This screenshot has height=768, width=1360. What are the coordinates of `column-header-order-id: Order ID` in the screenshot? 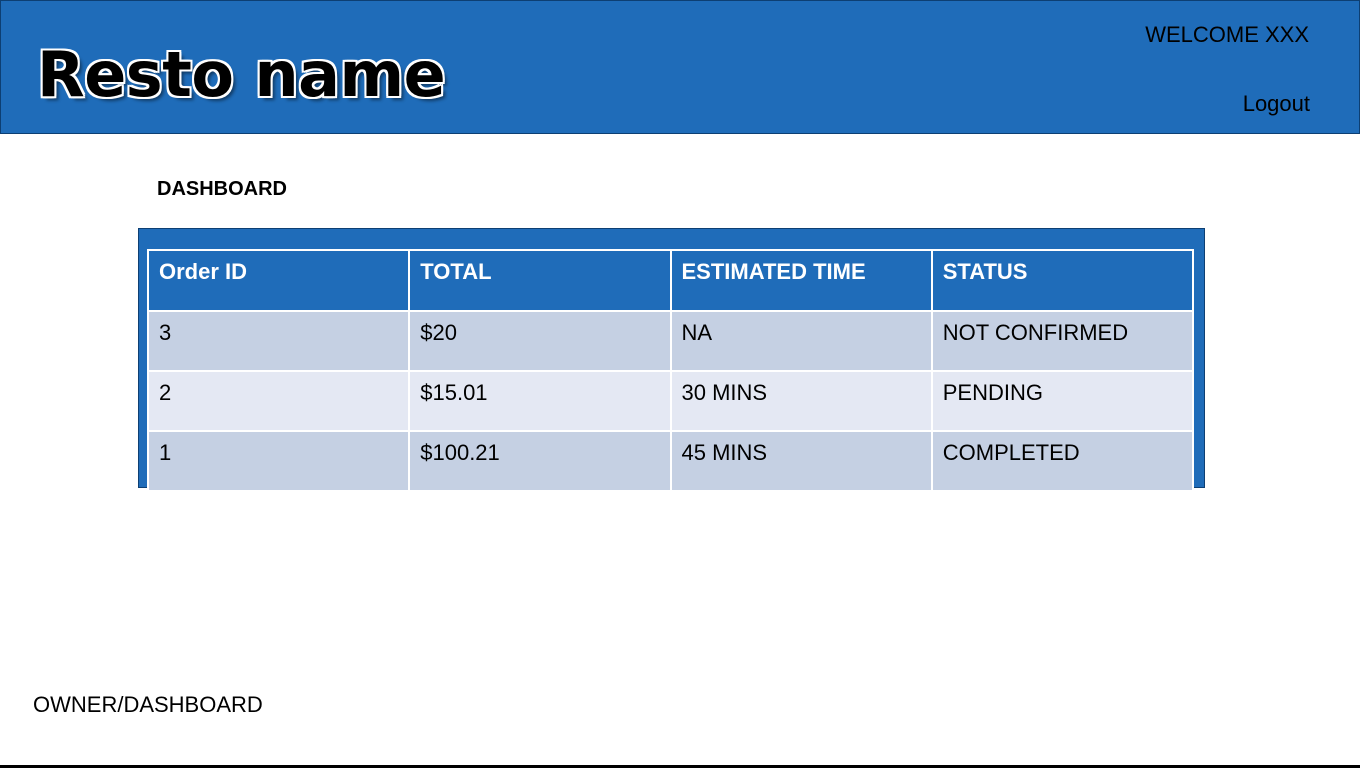 It's located at (278, 280).